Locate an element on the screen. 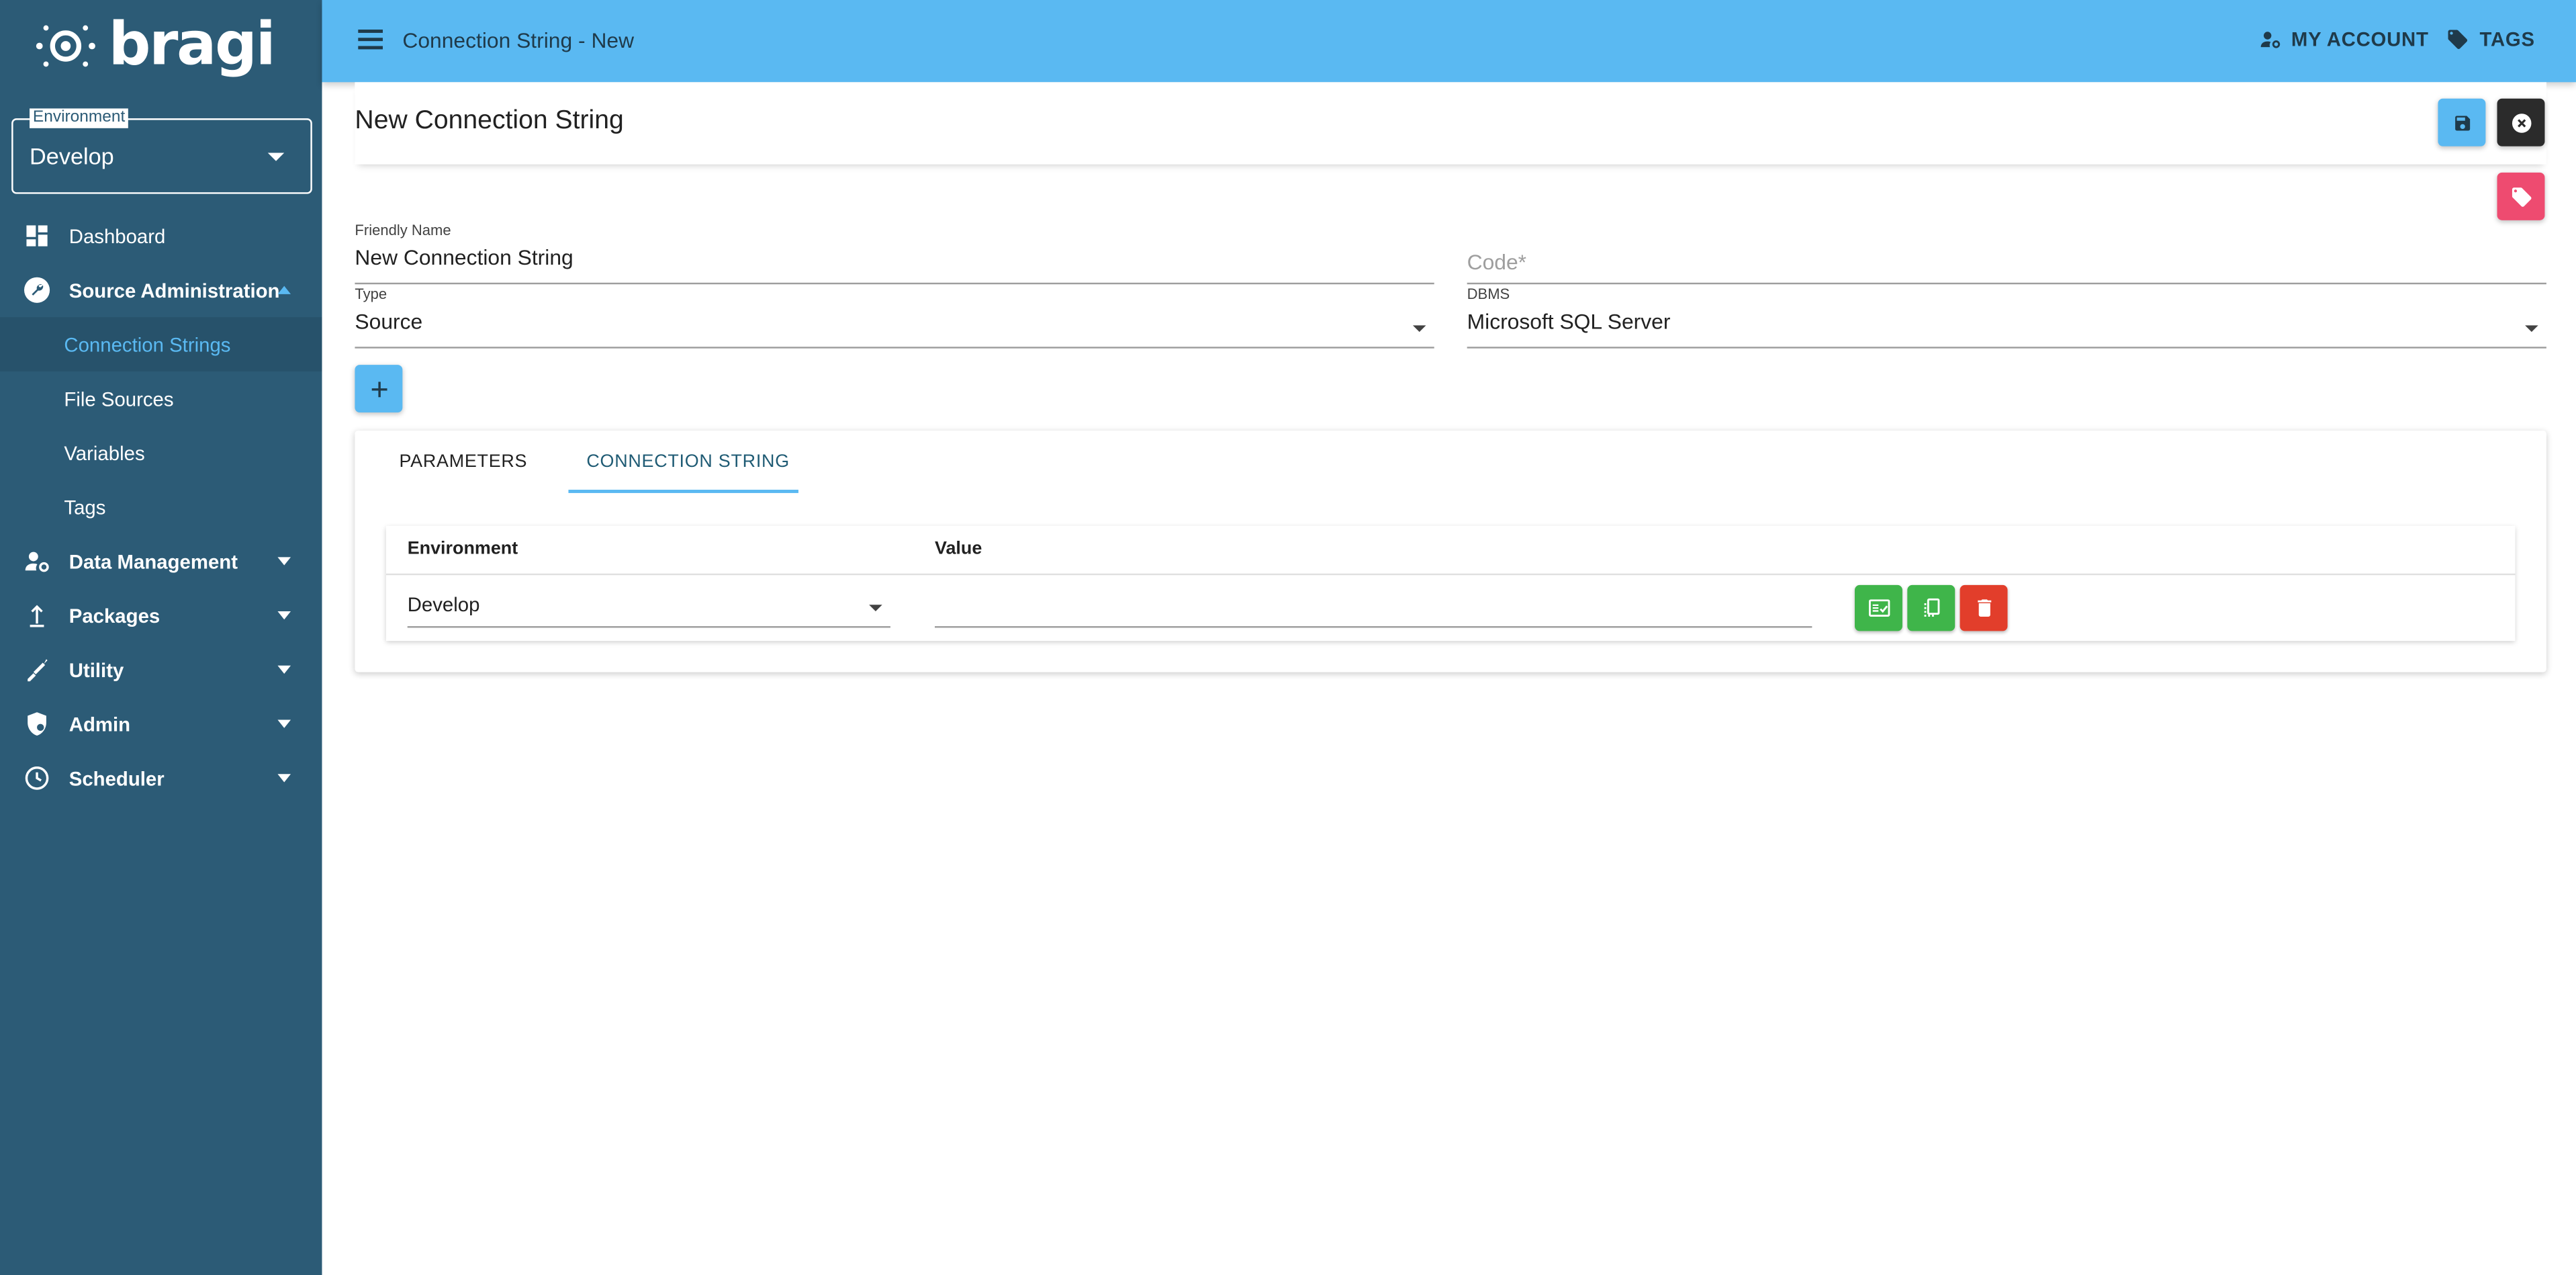  sidebar-item-label: Connection Strings is located at coordinates (147, 344).